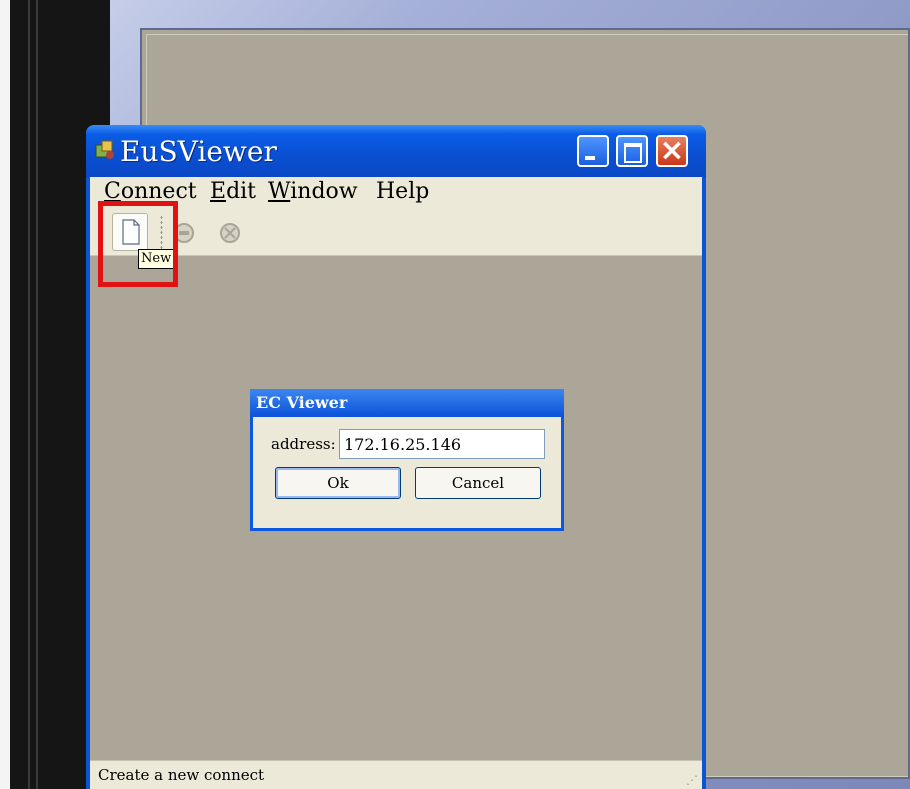  What do you see at coordinates (303, 444) in the screenshot?
I see `address-label: address:` at bounding box center [303, 444].